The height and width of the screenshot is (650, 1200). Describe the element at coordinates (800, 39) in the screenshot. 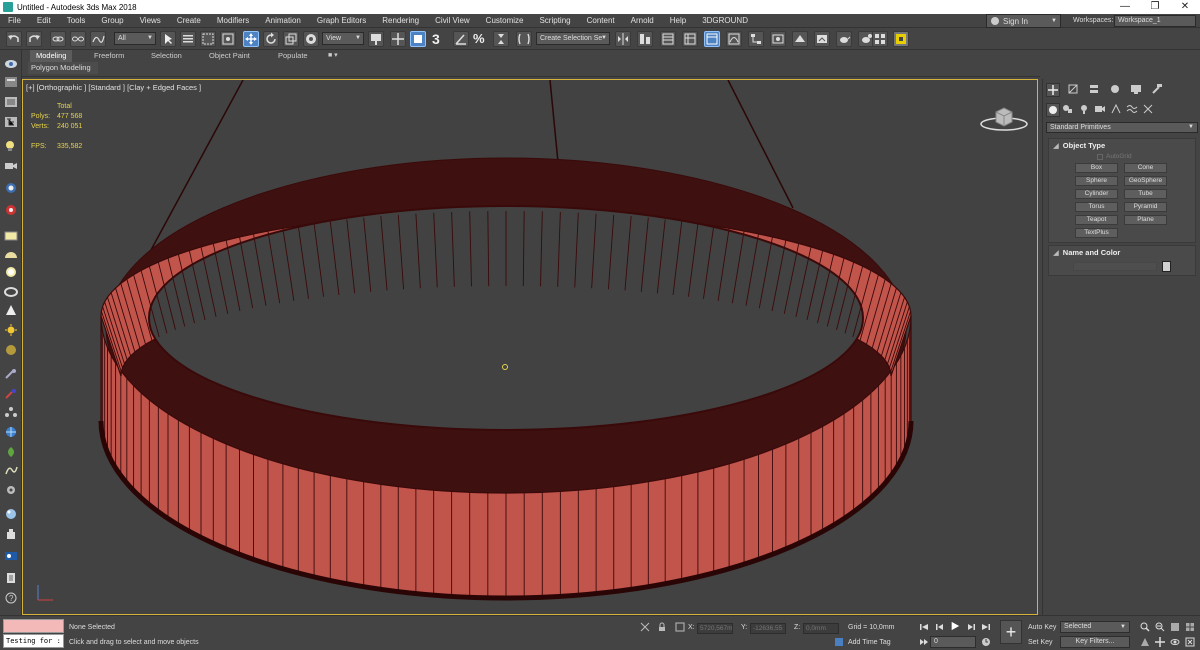

I see `render-setup-button` at that location.